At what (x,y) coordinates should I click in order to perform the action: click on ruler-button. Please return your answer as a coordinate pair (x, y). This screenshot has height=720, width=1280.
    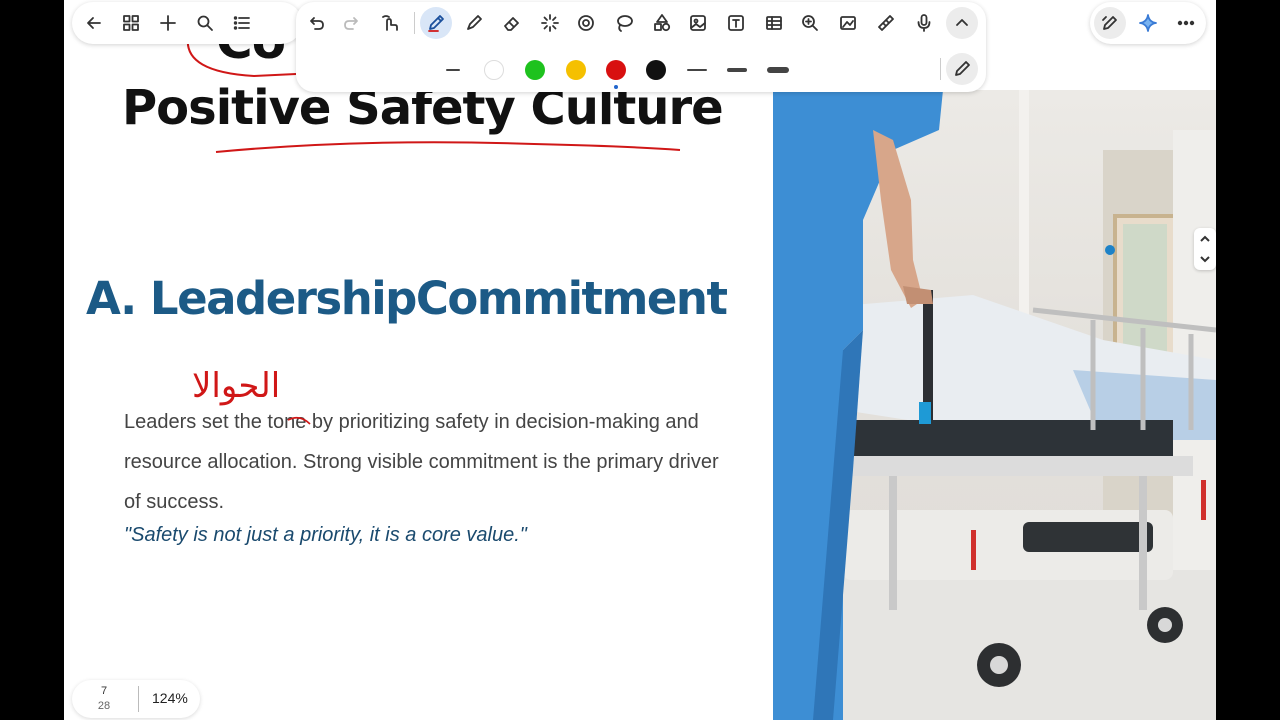
    Looking at the image, I should click on (886, 23).